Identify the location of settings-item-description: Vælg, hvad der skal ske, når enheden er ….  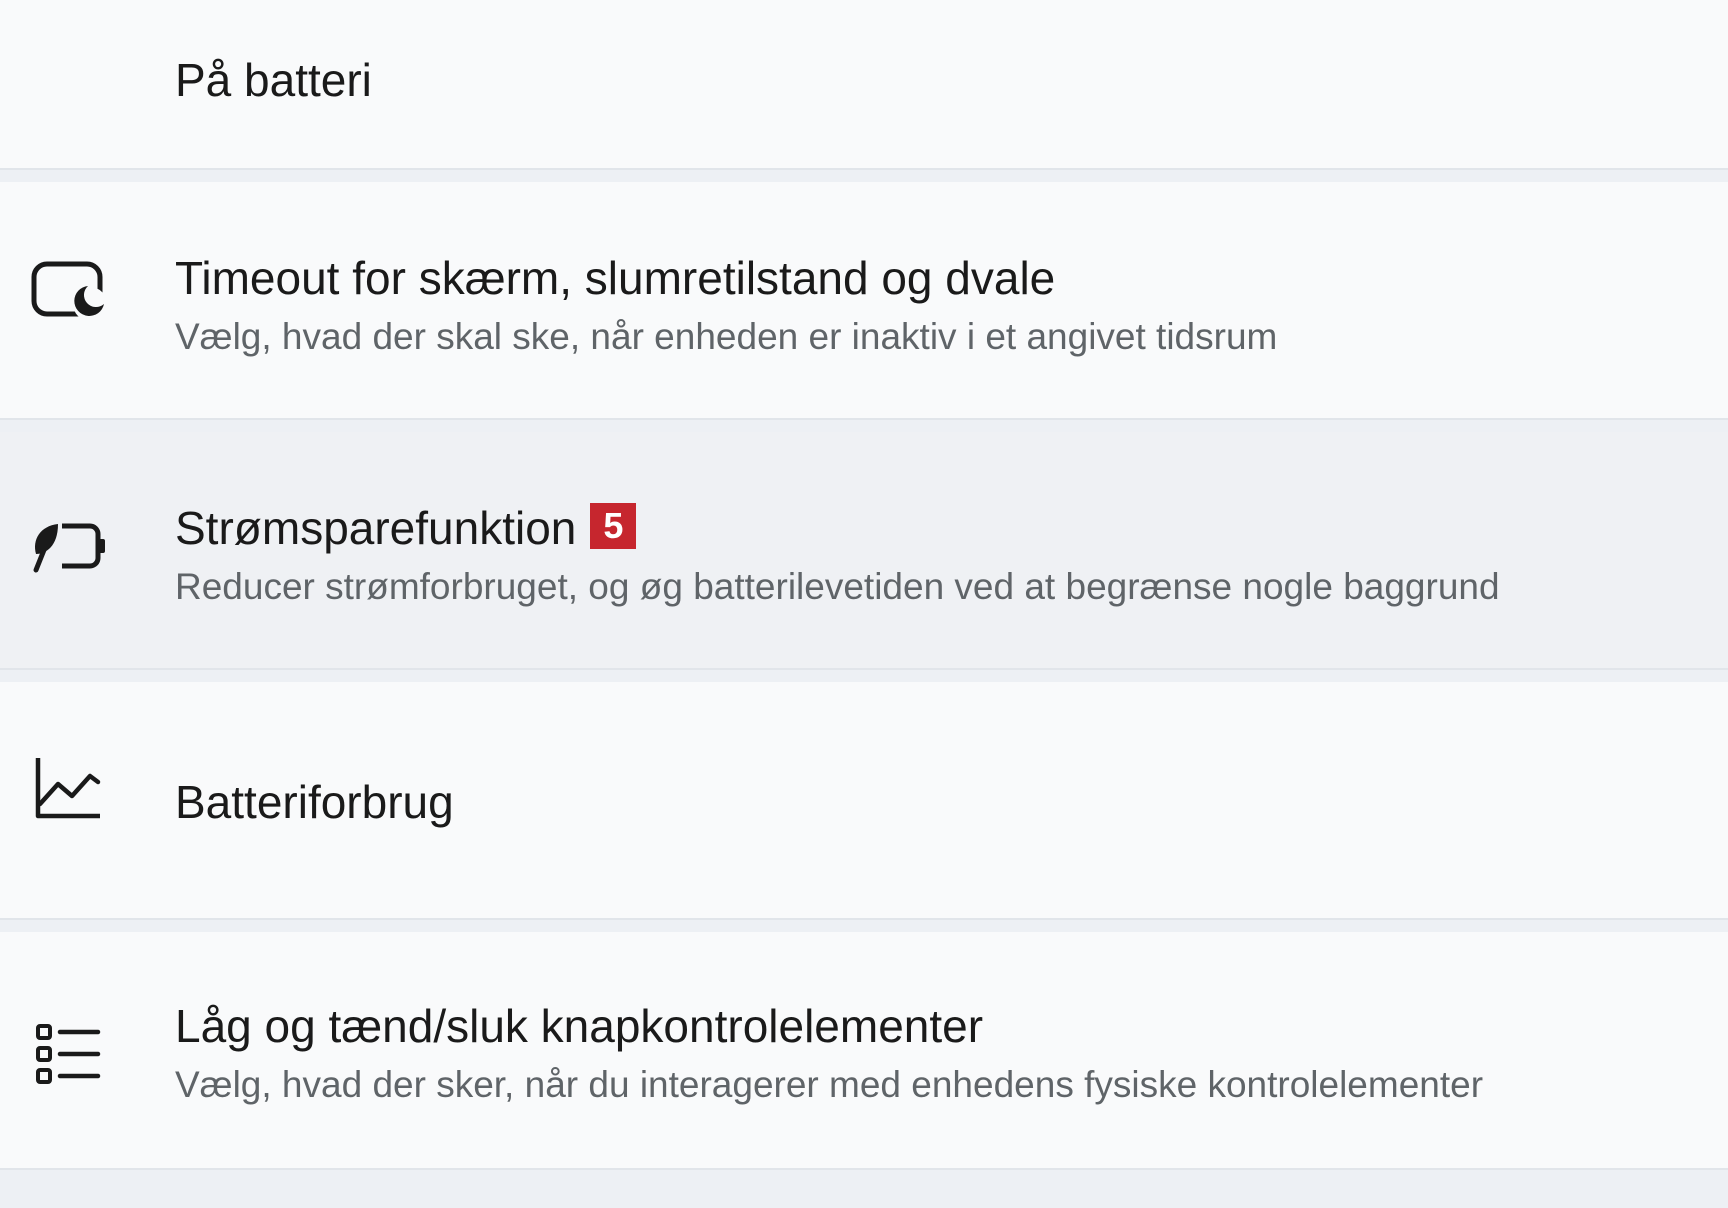
(726, 336).